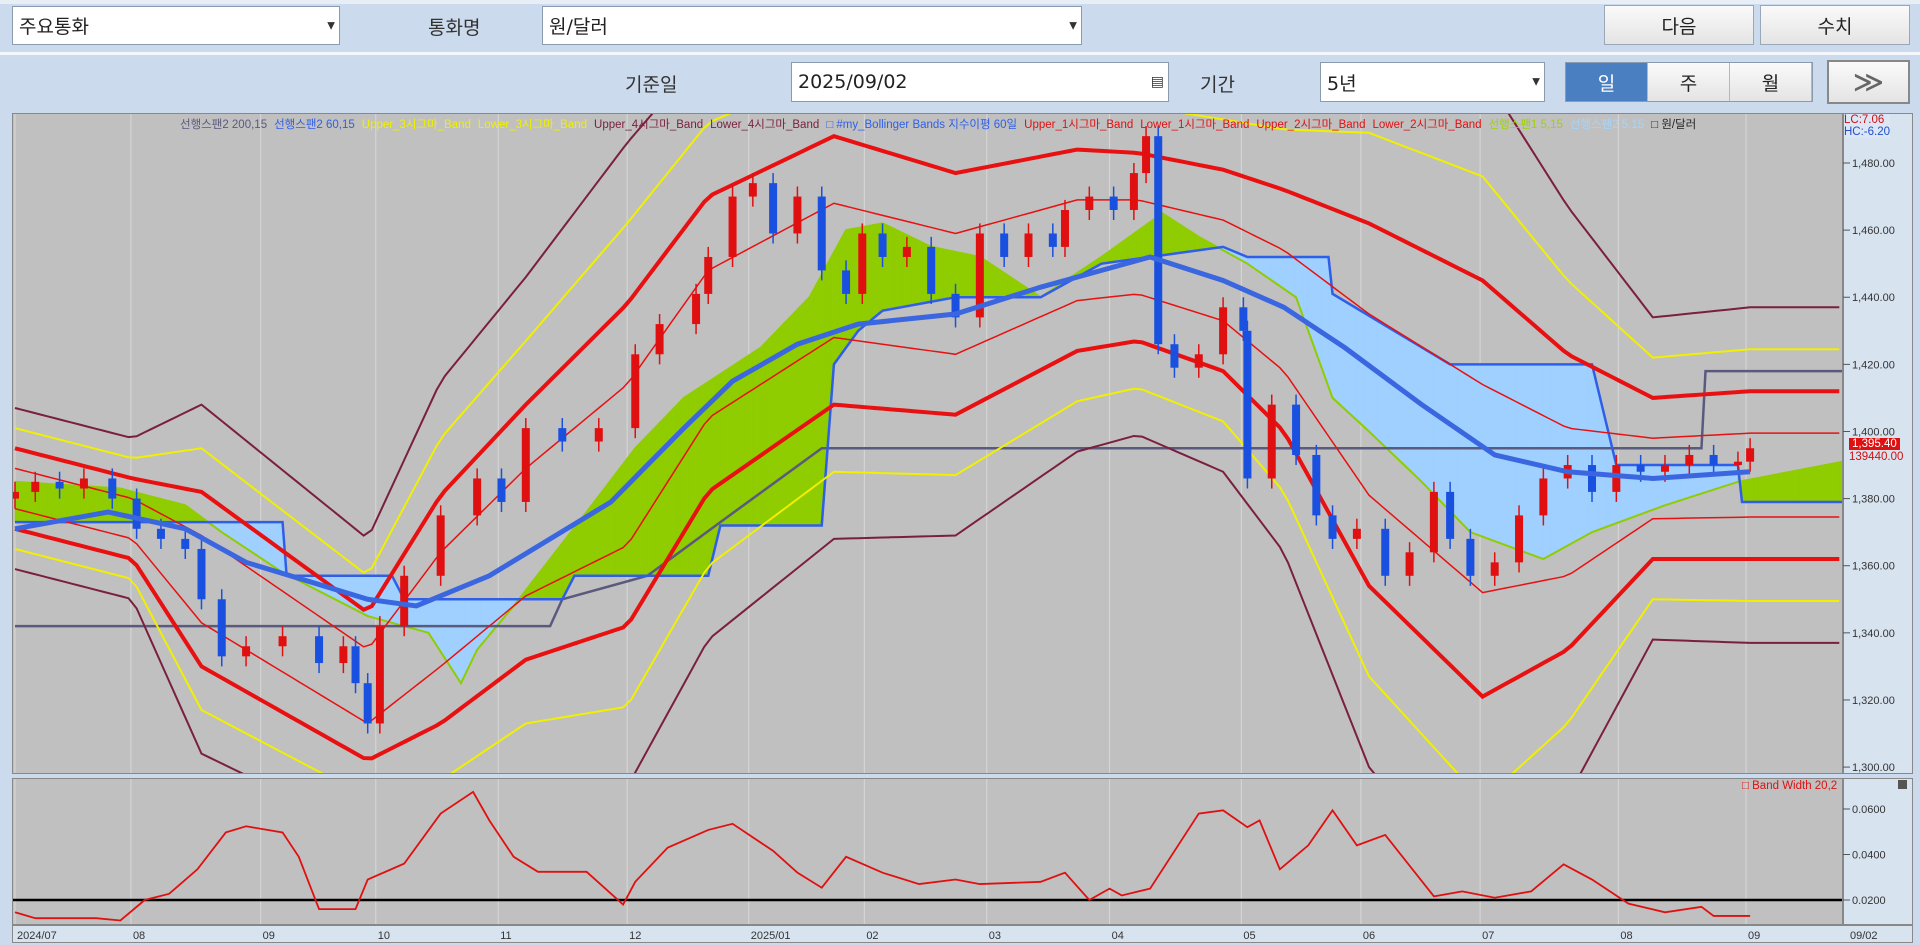 The width and height of the screenshot is (1920, 945). Describe the element at coordinates (648, 124) in the screenshot. I see `legend-item: Upper_4시그마_Band` at that location.